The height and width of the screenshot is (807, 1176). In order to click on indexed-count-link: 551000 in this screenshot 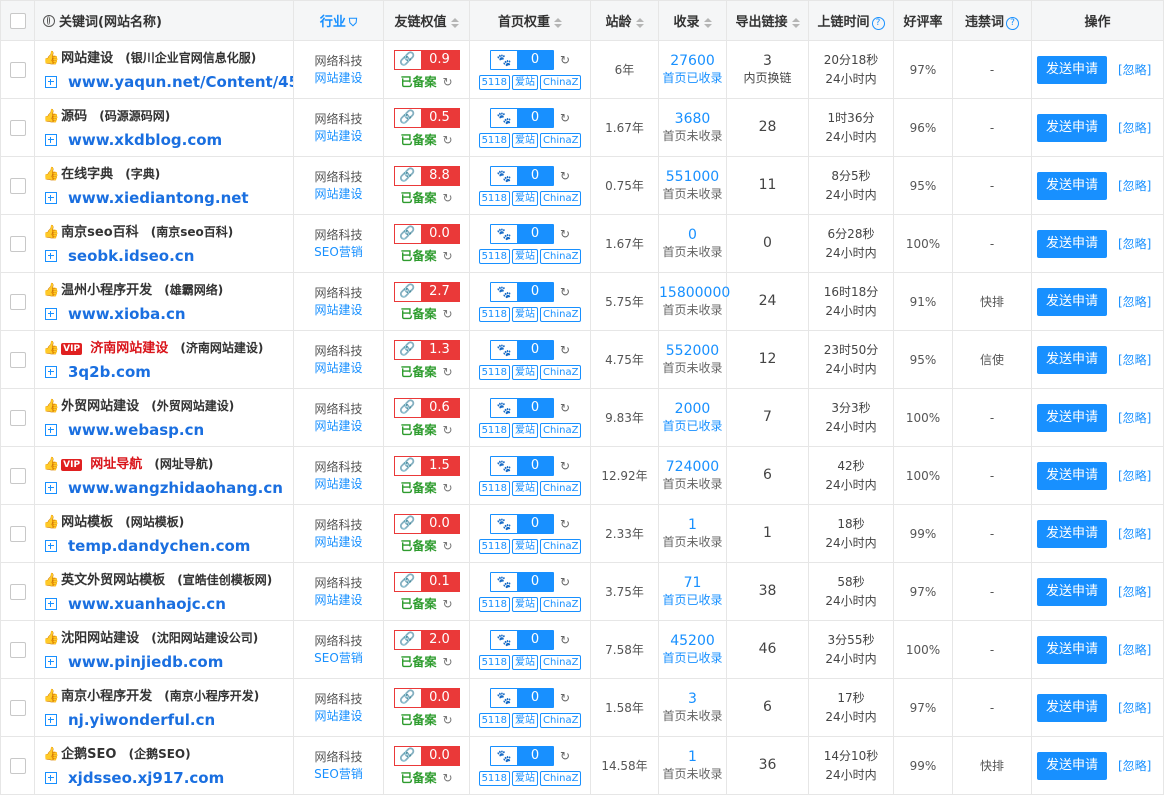, I will do `click(692, 177)`.